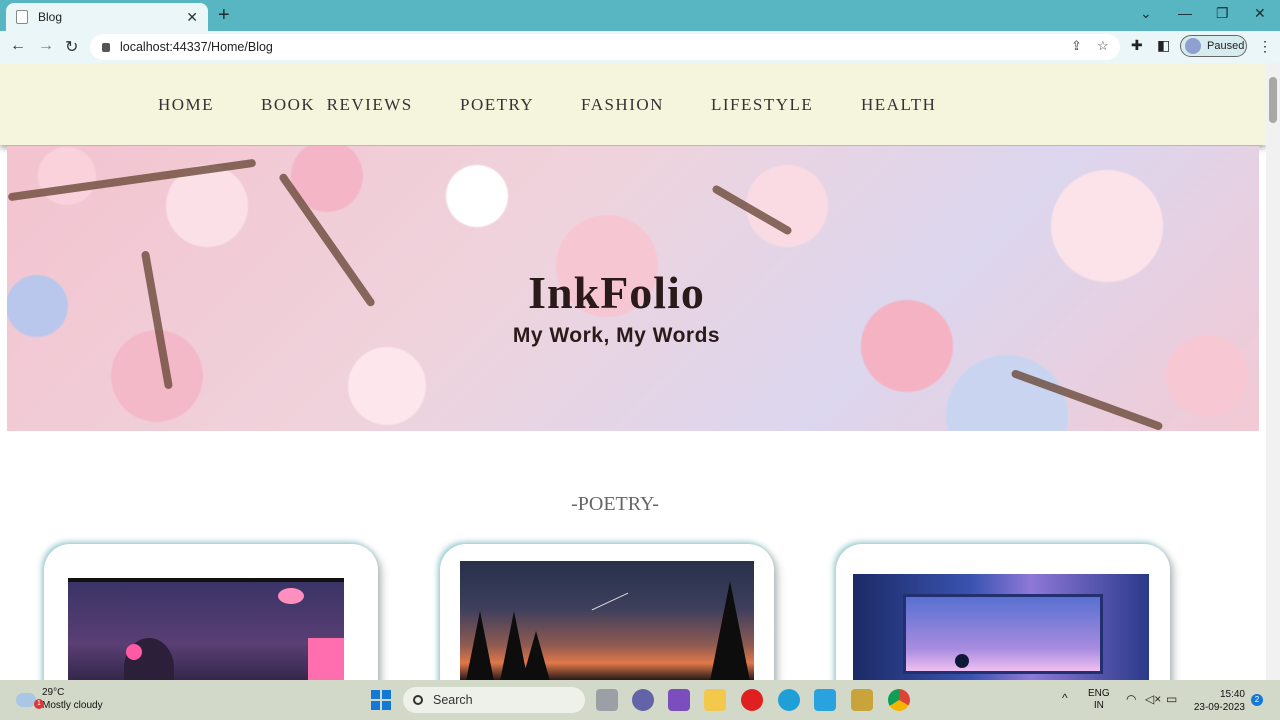 The image size is (1280, 720). Describe the element at coordinates (1171, 699) in the screenshot. I see `battery-icon: ▭` at that location.